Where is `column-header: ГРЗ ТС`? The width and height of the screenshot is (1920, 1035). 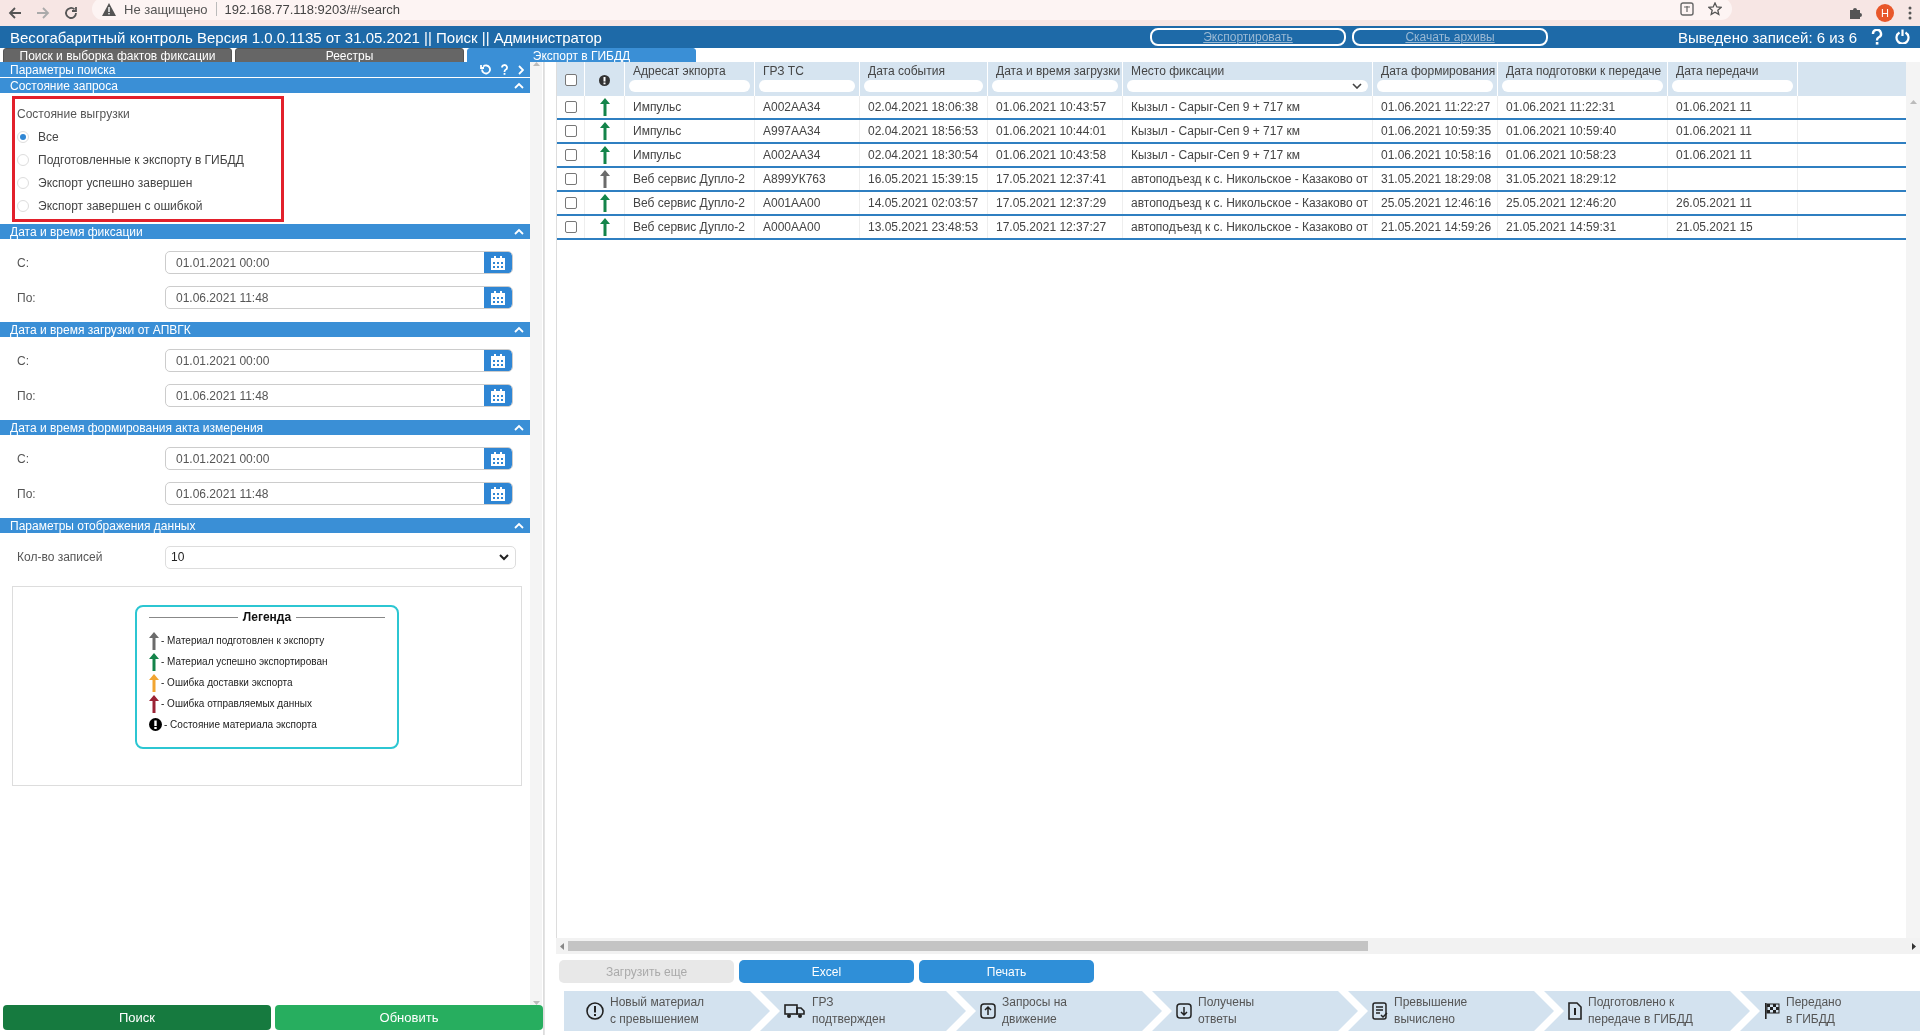 column-header: ГРЗ ТС is located at coordinates (807, 70).